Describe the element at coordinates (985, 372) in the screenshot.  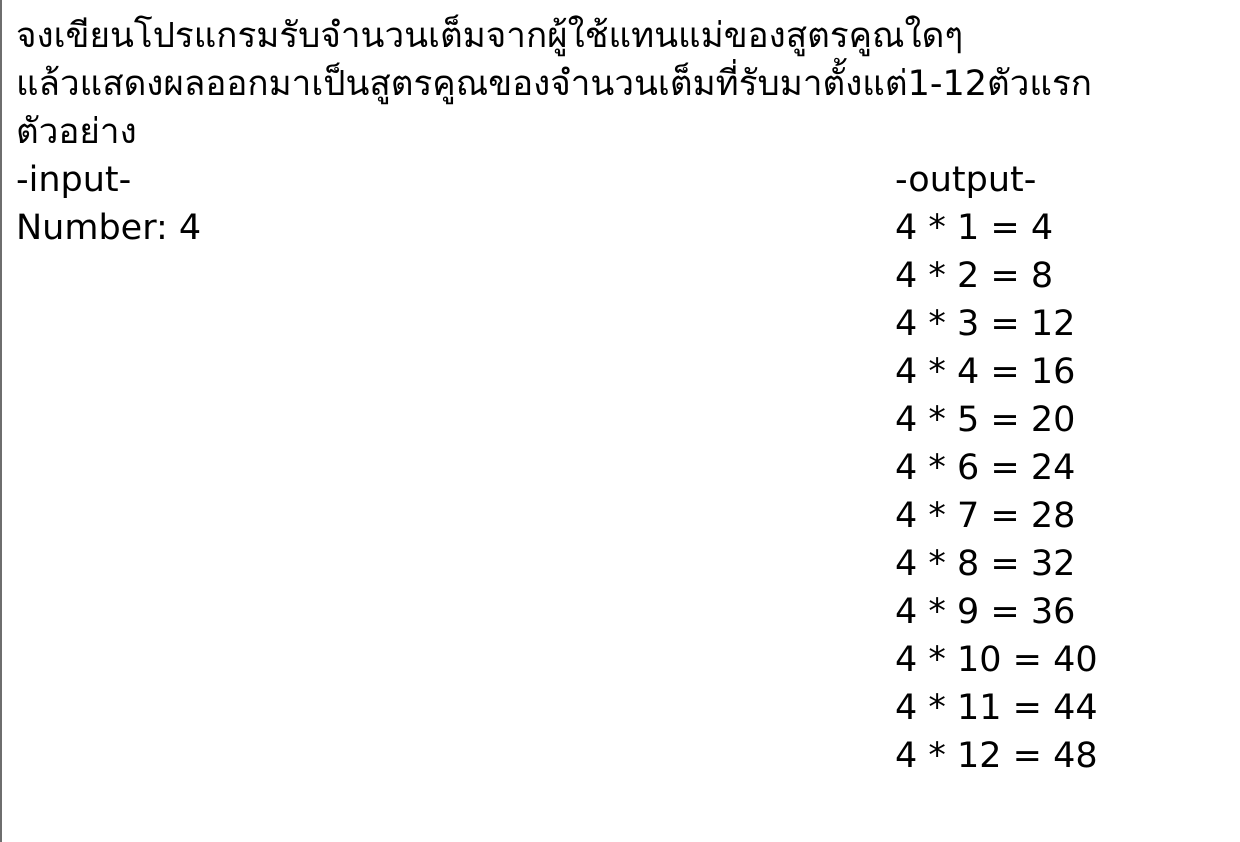
I see `output-line: 4 * 4 = 16` at that location.